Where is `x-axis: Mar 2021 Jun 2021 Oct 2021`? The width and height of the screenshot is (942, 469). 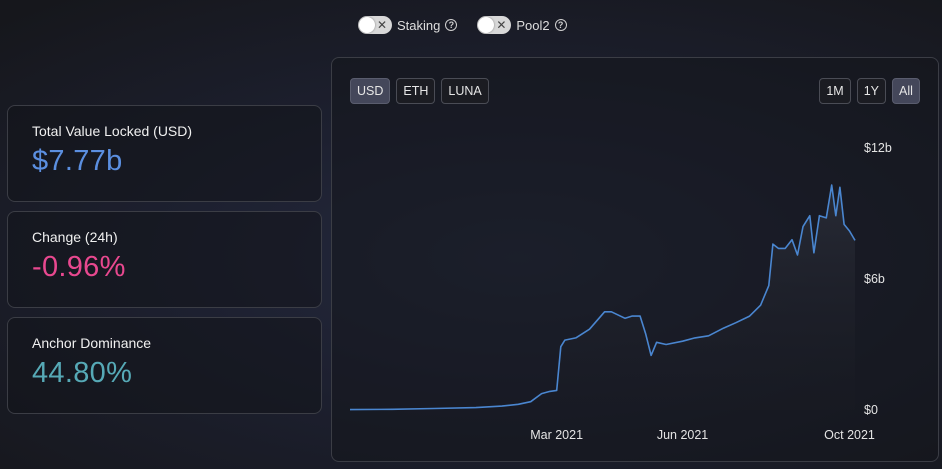 x-axis: Mar 2021 Jun 2021 Oct 2021 is located at coordinates (702, 435).